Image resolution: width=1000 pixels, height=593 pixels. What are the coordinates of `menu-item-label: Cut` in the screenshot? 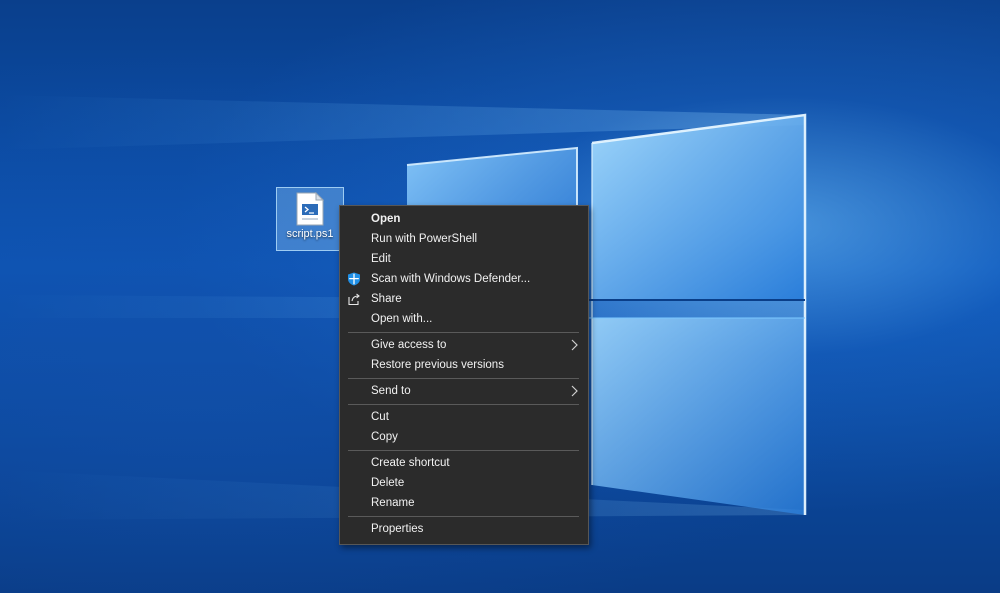 It's located at (380, 417).